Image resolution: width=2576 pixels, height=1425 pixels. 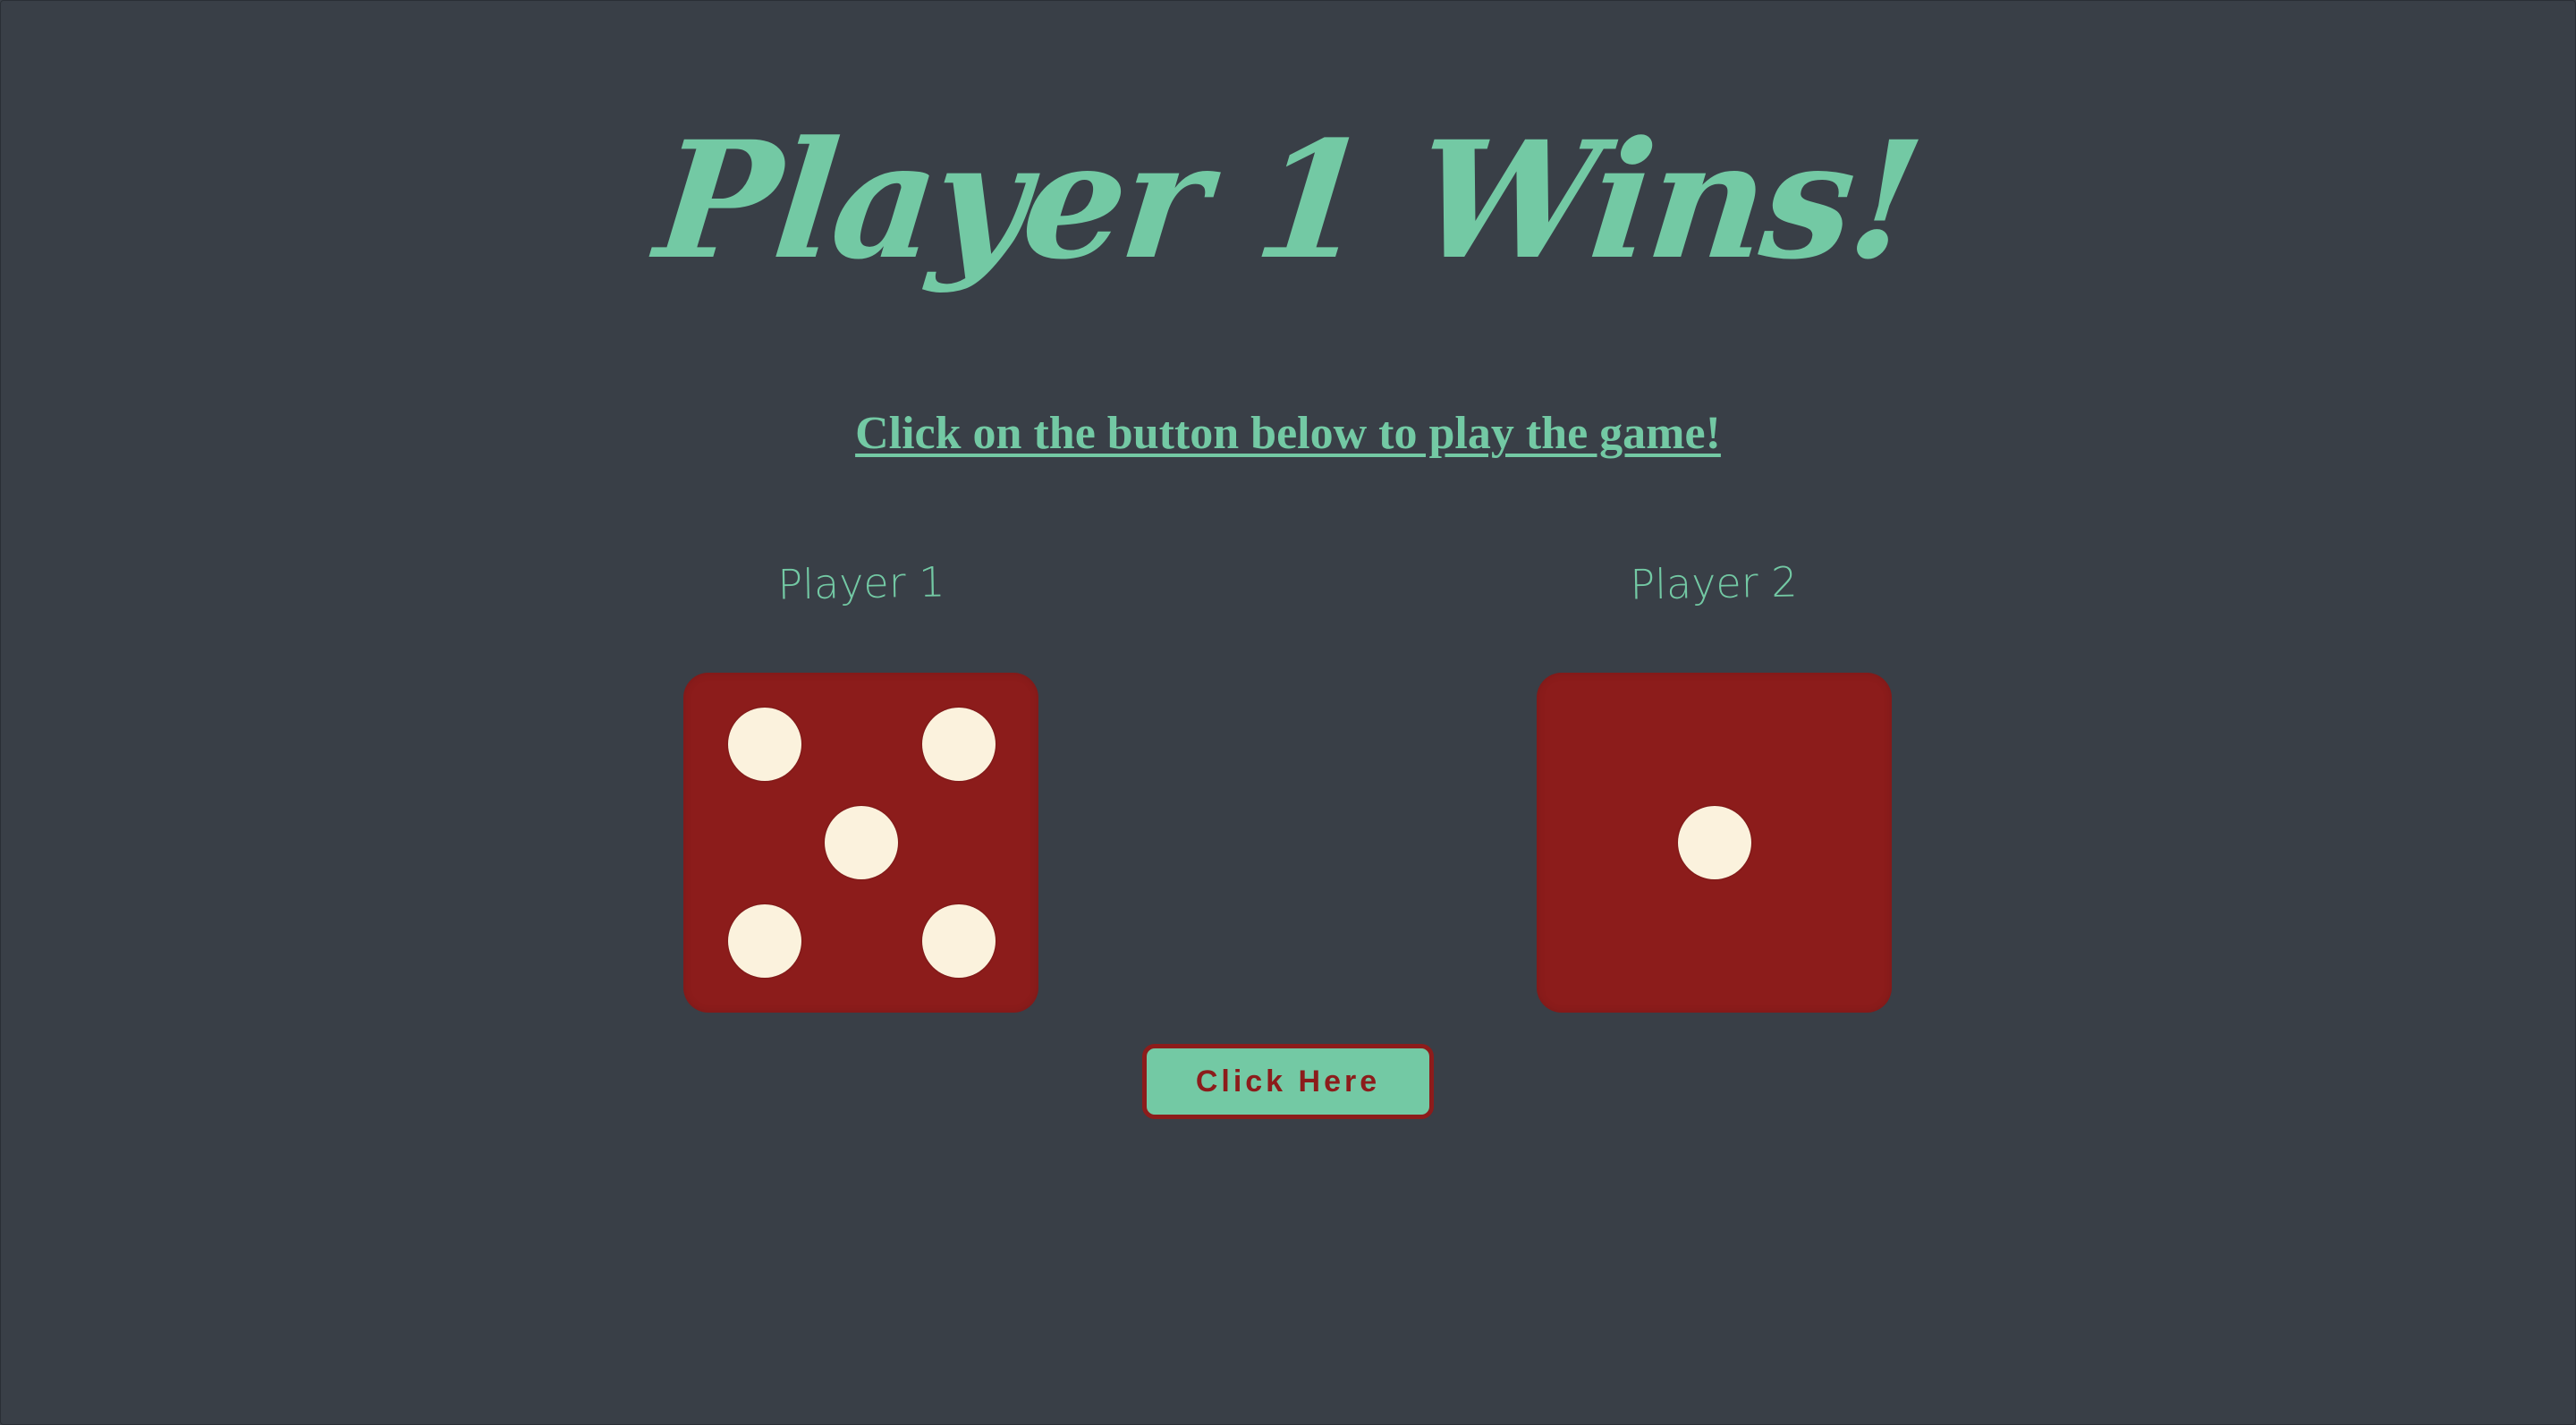 I want to click on page-title: Player 1 Wins!, so click(x=1288, y=200).